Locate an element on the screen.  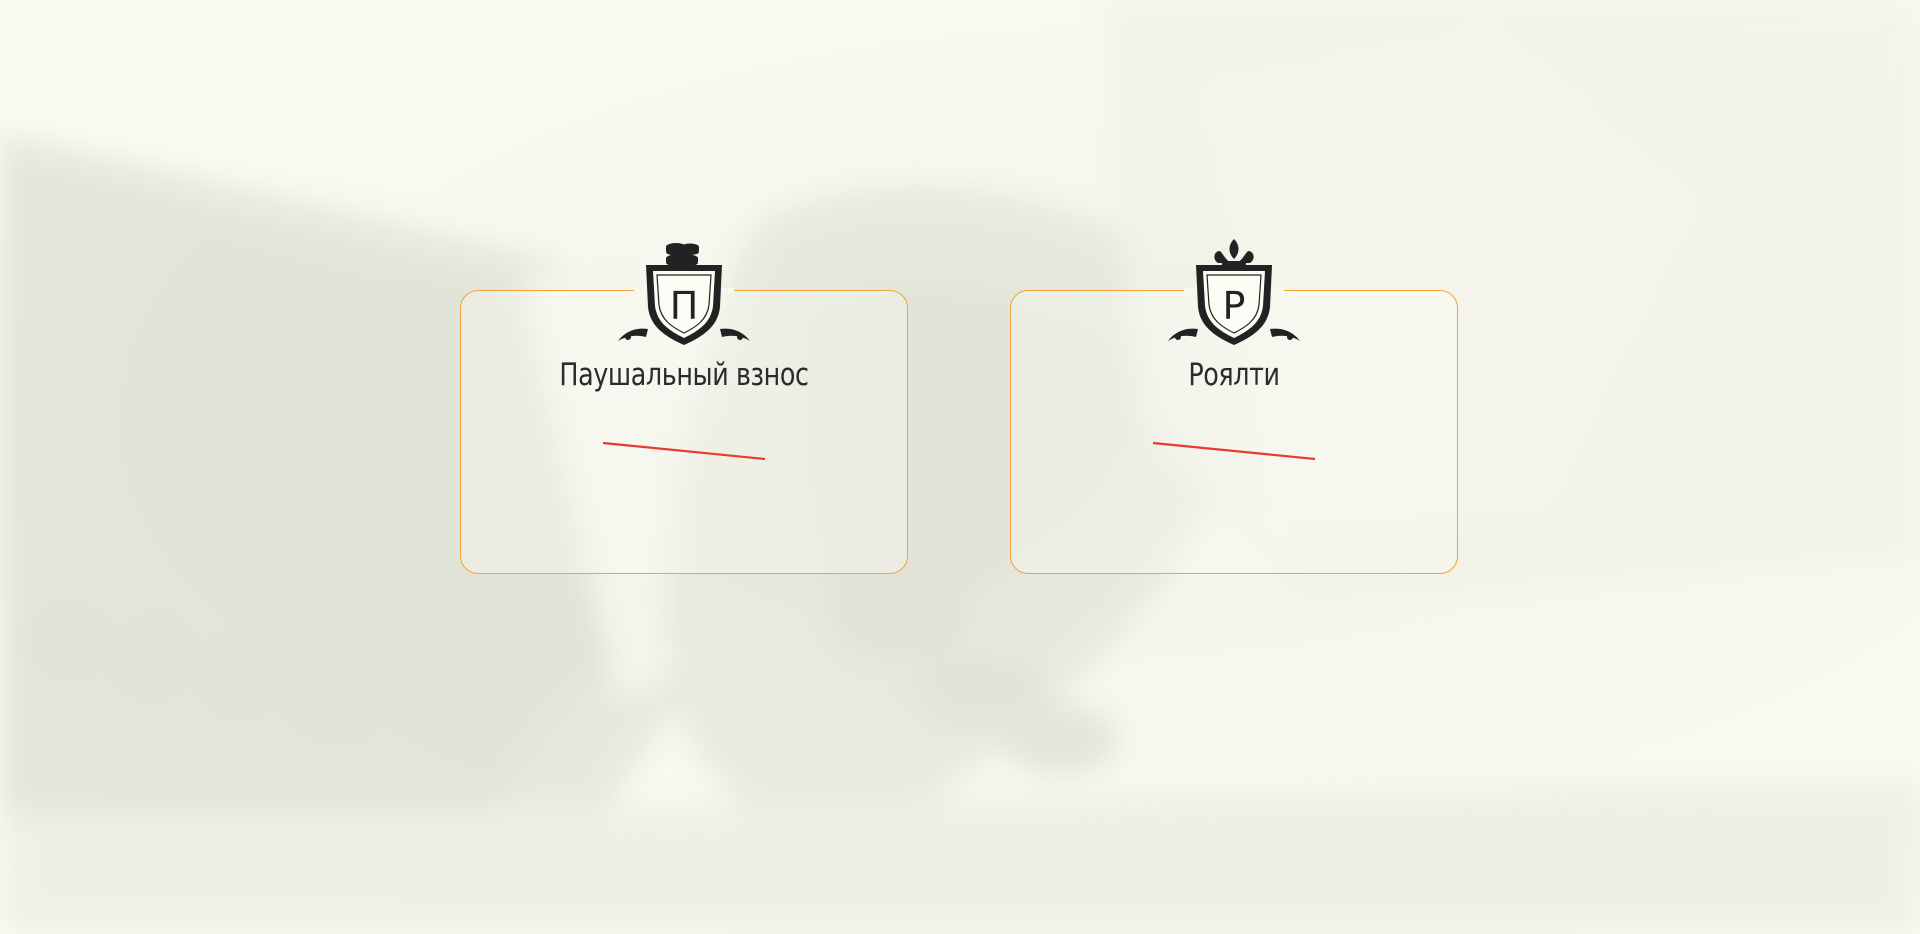
shield-emblem-icon: П is located at coordinates (684, 291).